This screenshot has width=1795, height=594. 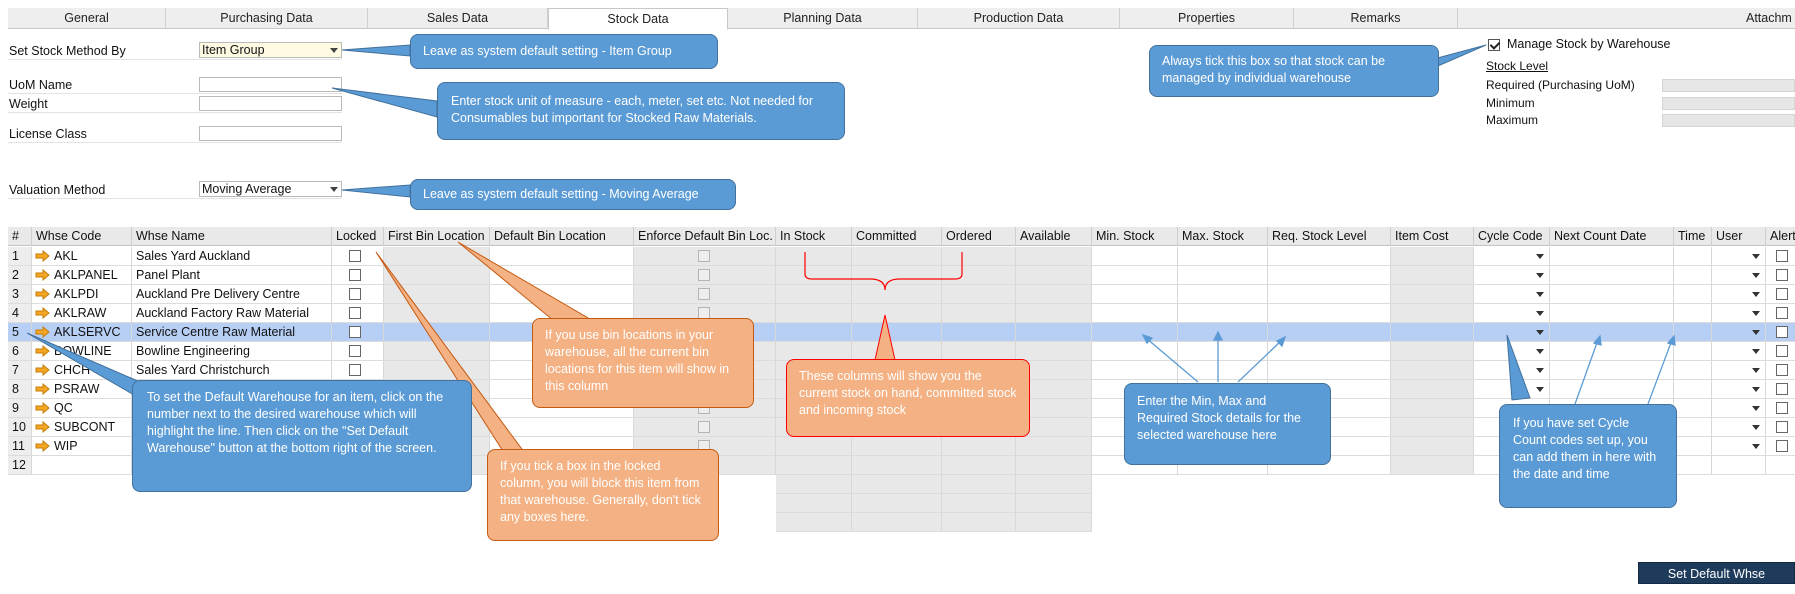 I want to click on grid-header-: #, so click(x=20, y=236).